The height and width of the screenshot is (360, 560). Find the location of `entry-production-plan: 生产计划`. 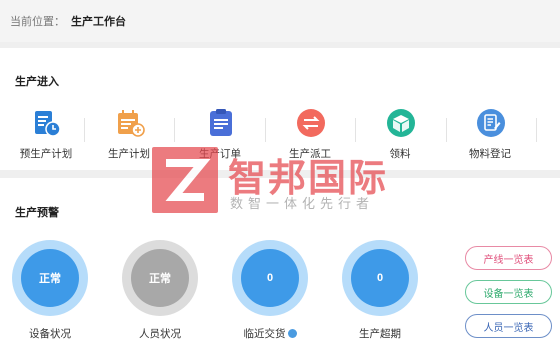

entry-production-plan: 生产计划 is located at coordinates (129, 138).